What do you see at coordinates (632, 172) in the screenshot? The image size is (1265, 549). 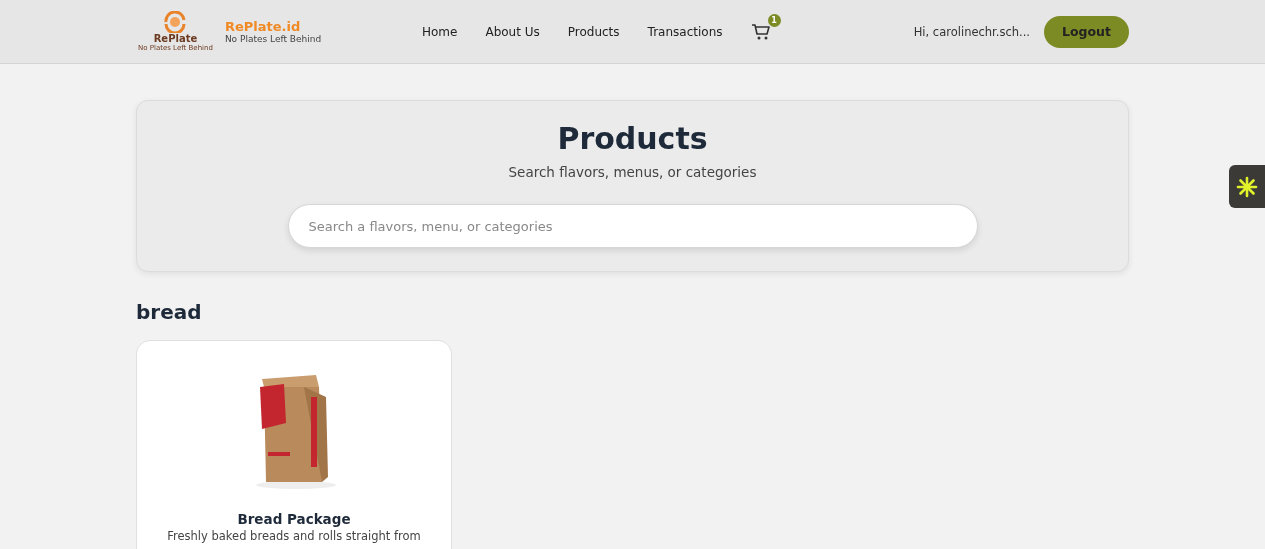 I see `page-subtitle: Search flavors, menus, or categories` at bounding box center [632, 172].